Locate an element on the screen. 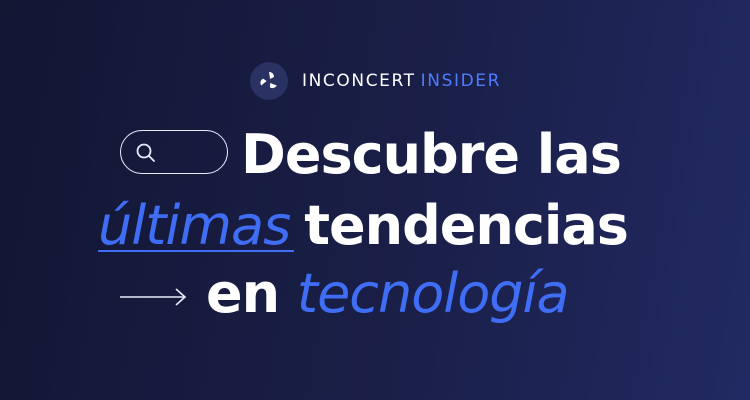 This screenshot has height=400, width=750. brand-name: INCONCERT INSIDER is located at coordinates (401, 81).